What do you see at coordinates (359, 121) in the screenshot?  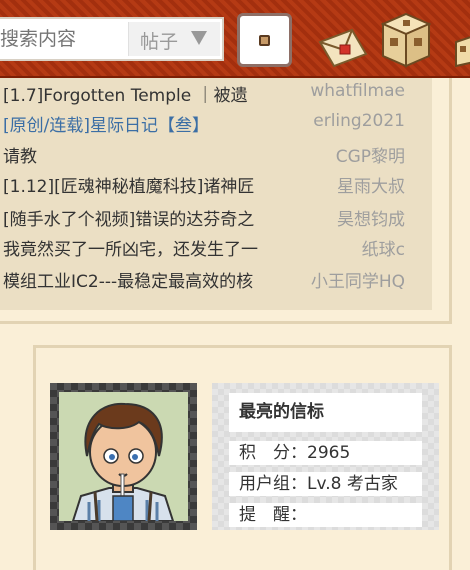 I see `thread-author: erling2021` at bounding box center [359, 121].